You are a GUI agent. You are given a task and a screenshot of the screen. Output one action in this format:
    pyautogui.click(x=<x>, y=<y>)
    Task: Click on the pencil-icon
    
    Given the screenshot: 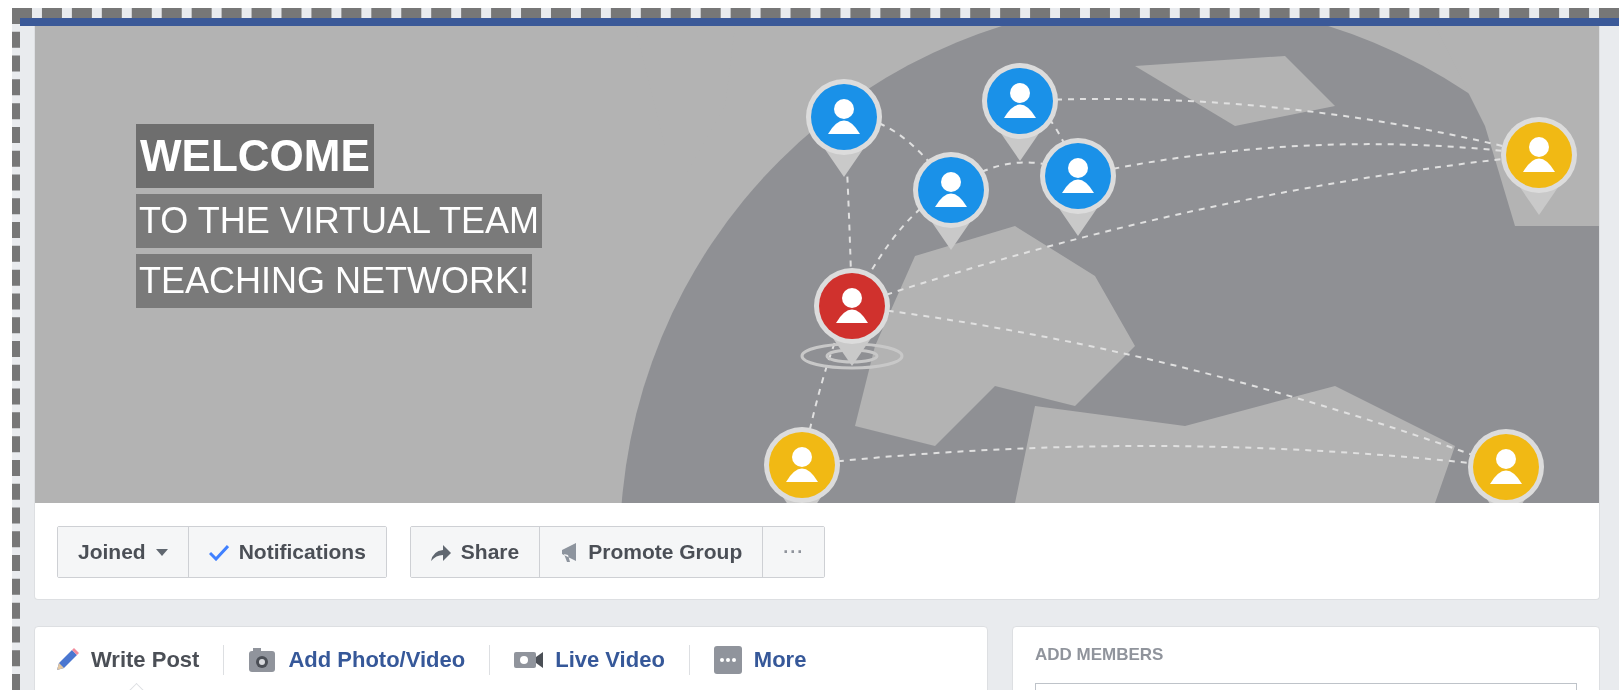 What is the action you would take?
    pyautogui.click(x=67, y=660)
    